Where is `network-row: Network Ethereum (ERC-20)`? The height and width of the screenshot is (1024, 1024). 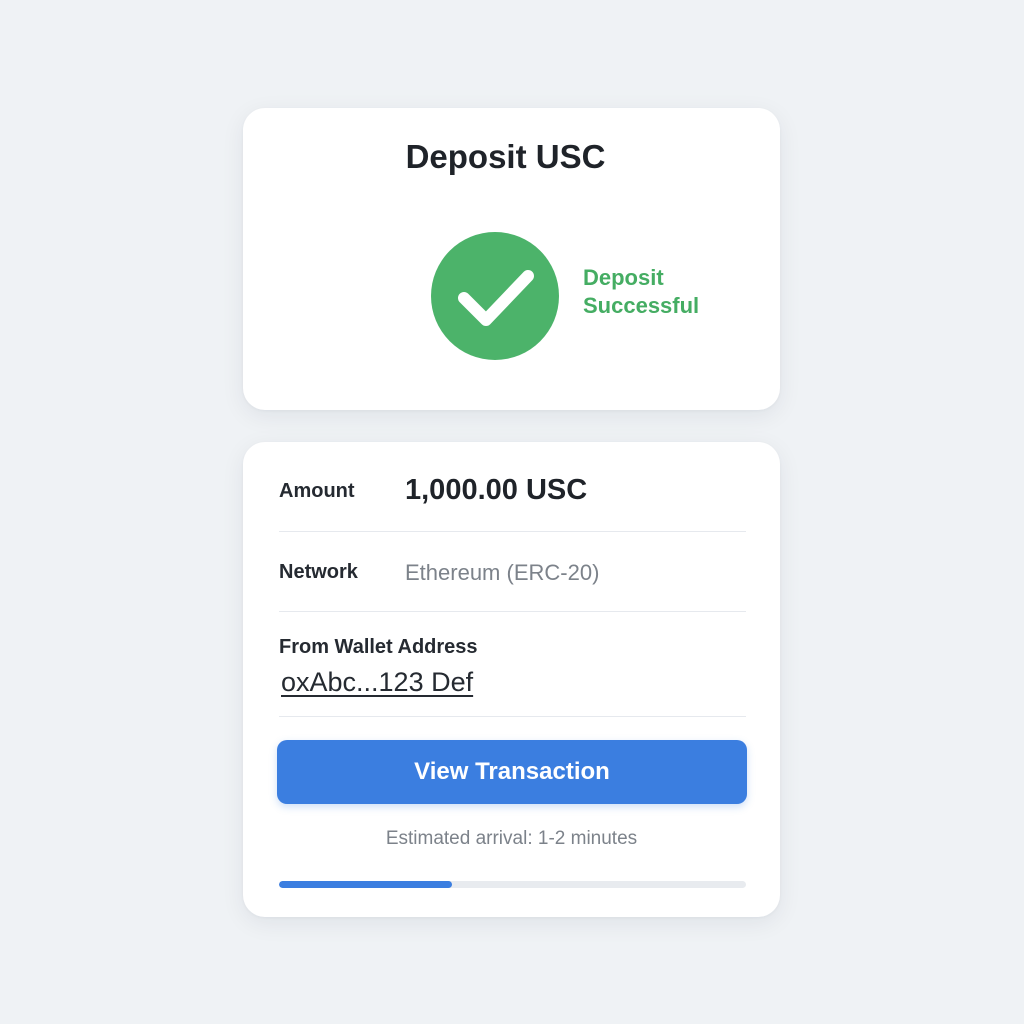
network-row: Network Ethereum (ERC-20) is located at coordinates (512, 571).